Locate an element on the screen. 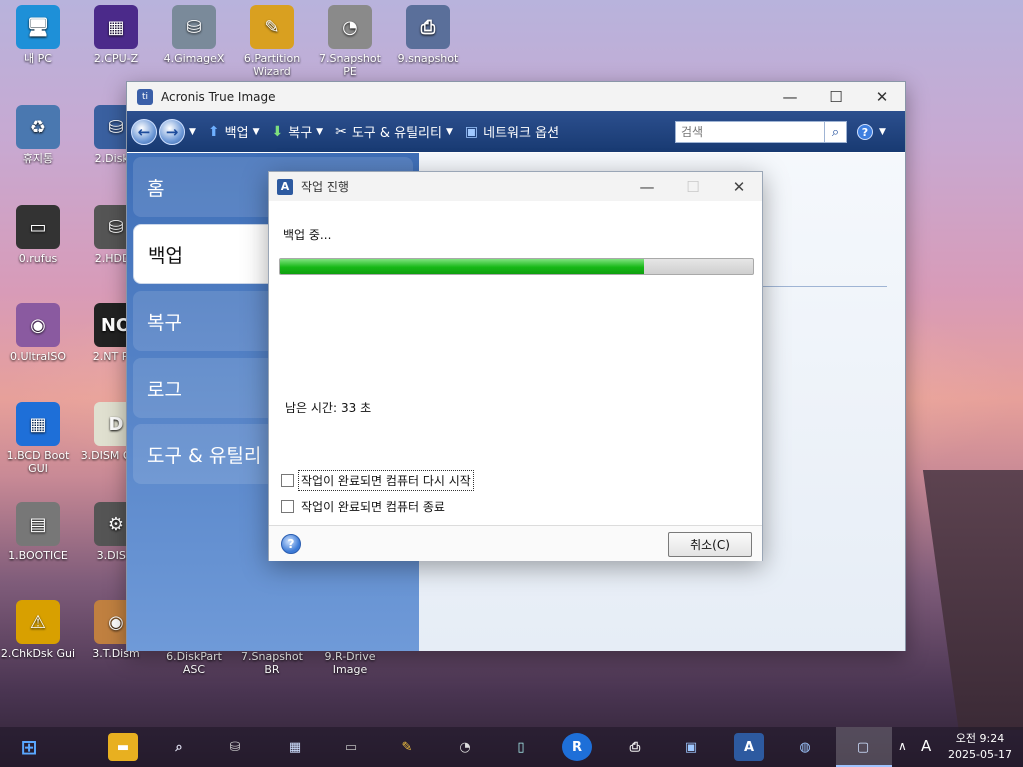  desktop-app-icon: ◉ is located at coordinates (38, 325).